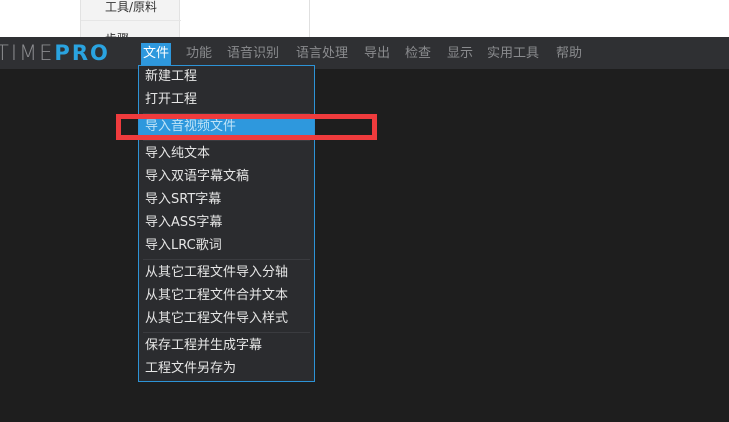 This screenshot has height=422, width=729. Describe the element at coordinates (246, 127) in the screenshot. I see `annotation-highlight-box` at that location.